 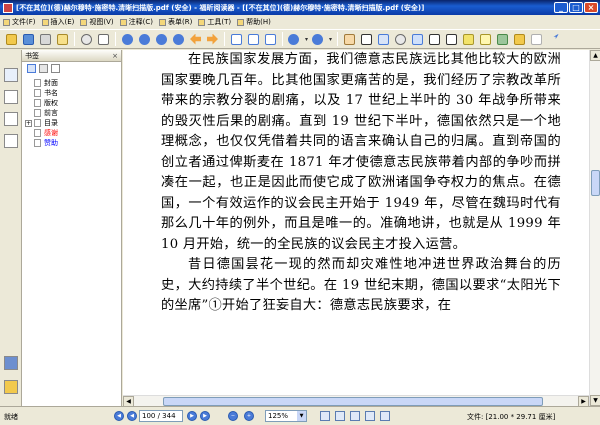 What do you see at coordinates (205, 416) in the screenshot?
I see `last-page-icon: ▶` at bounding box center [205, 416].